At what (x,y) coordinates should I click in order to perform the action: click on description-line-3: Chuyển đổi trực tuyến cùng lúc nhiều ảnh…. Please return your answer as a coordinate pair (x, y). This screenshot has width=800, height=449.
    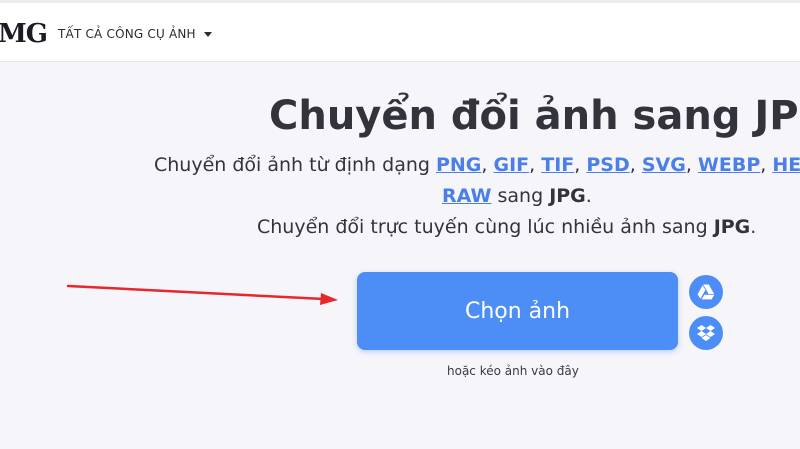
    Looking at the image, I should click on (506, 227).